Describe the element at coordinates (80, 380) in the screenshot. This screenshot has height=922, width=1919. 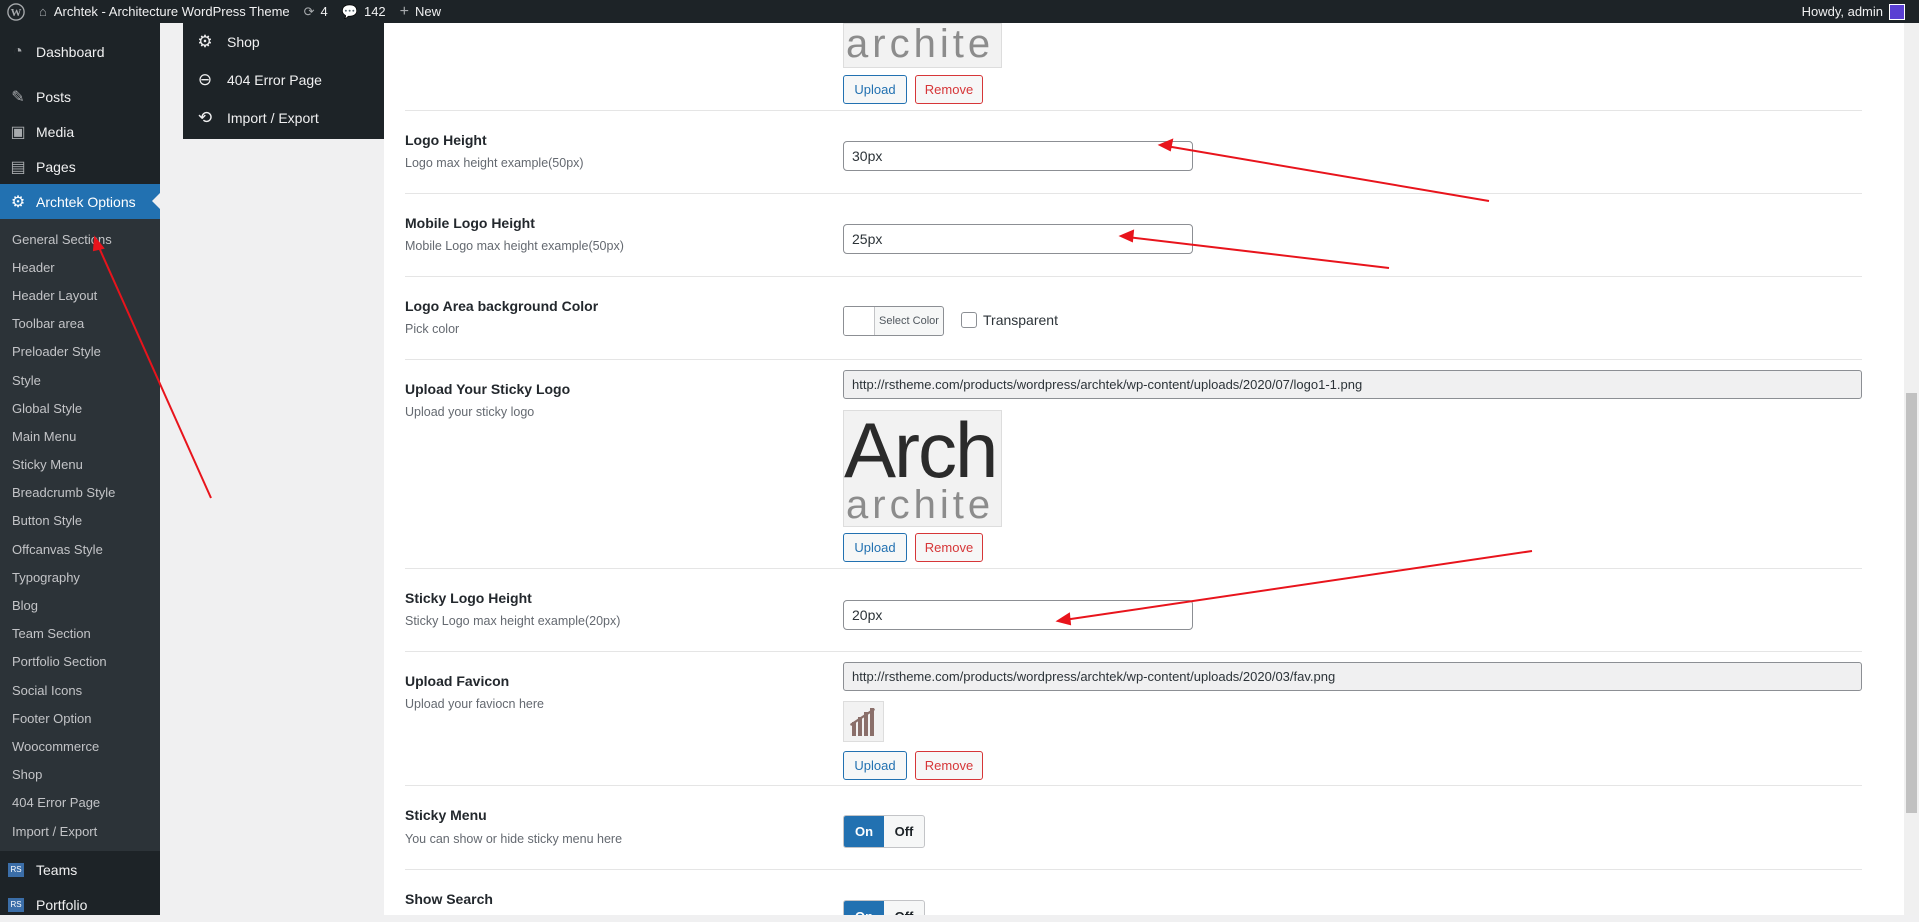
I see `submenu-item-style: Style` at that location.